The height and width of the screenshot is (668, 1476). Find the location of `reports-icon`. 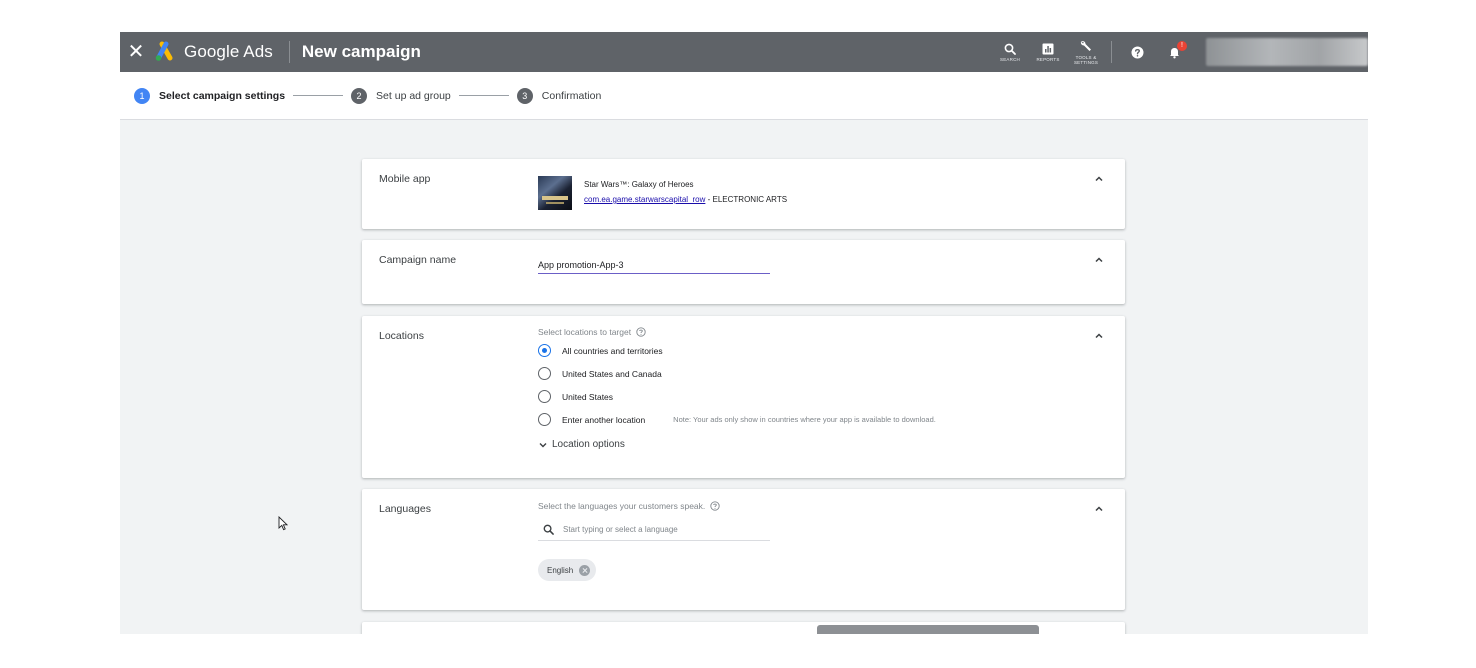

reports-icon is located at coordinates (1048, 48).